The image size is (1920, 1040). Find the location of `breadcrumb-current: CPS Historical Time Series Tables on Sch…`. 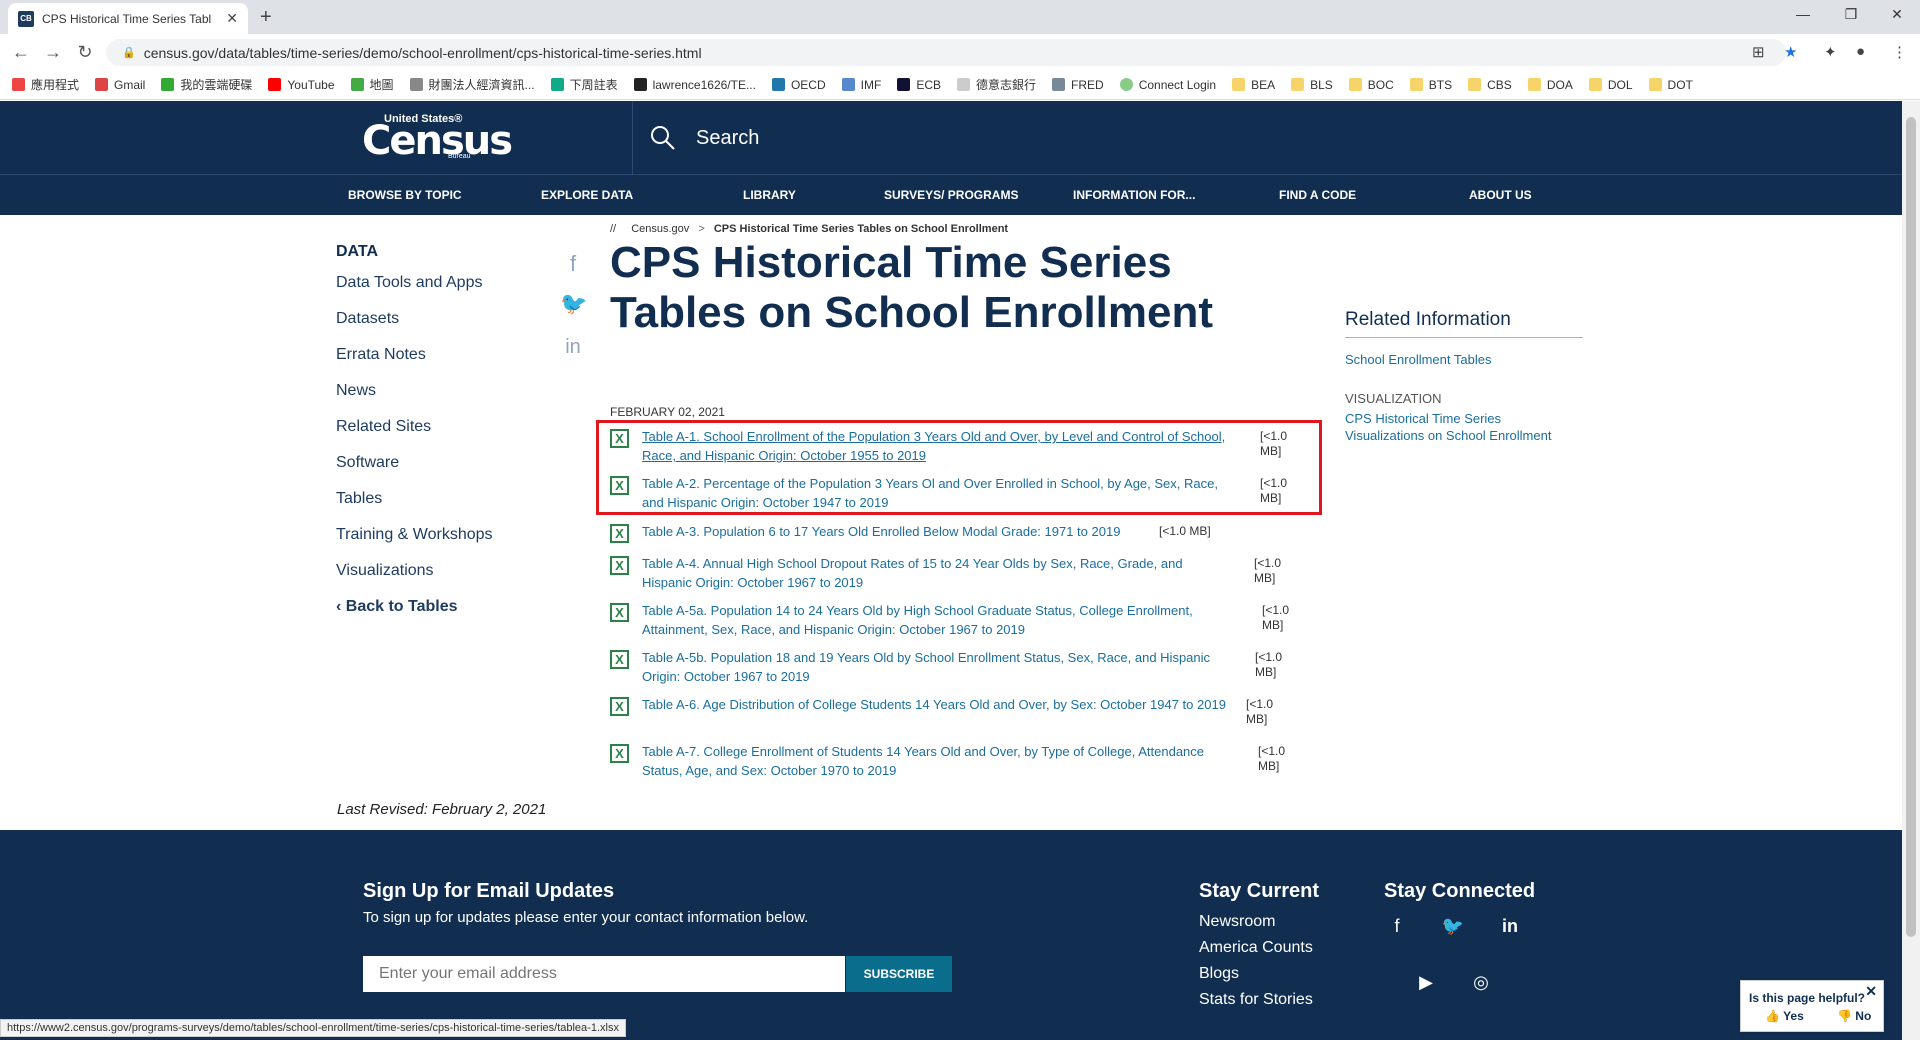

breadcrumb-current: CPS Historical Time Series Tables on Sch… is located at coordinates (861, 229).